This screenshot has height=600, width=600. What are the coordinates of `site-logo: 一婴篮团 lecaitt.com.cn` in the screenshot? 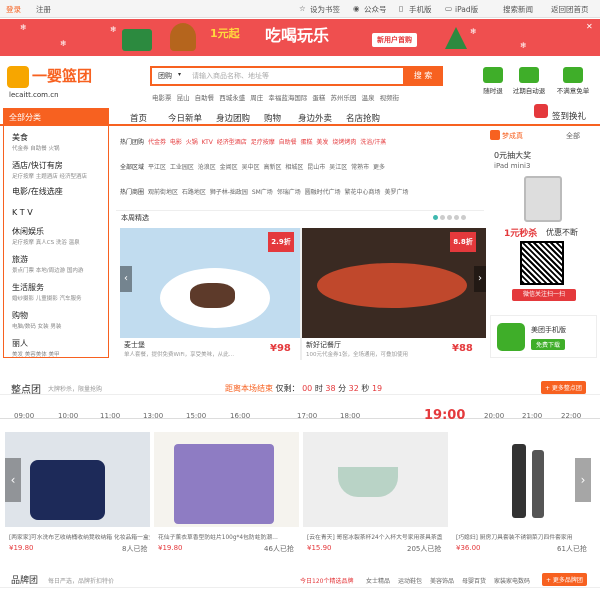 It's located at (59, 82).